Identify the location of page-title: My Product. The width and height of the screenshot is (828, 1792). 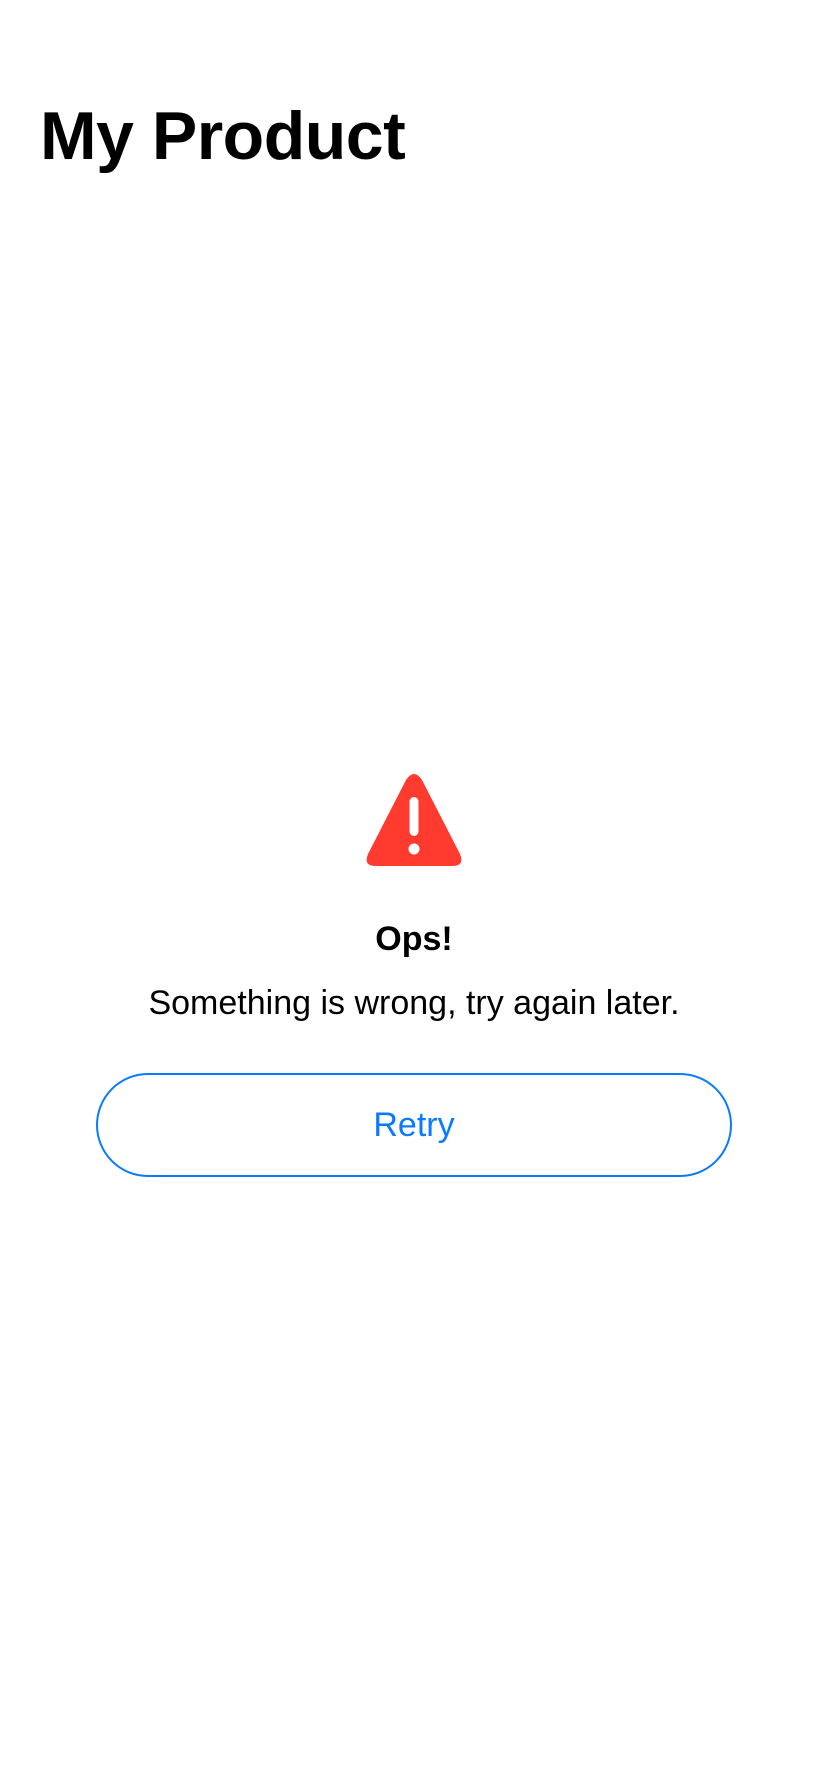
(223, 136).